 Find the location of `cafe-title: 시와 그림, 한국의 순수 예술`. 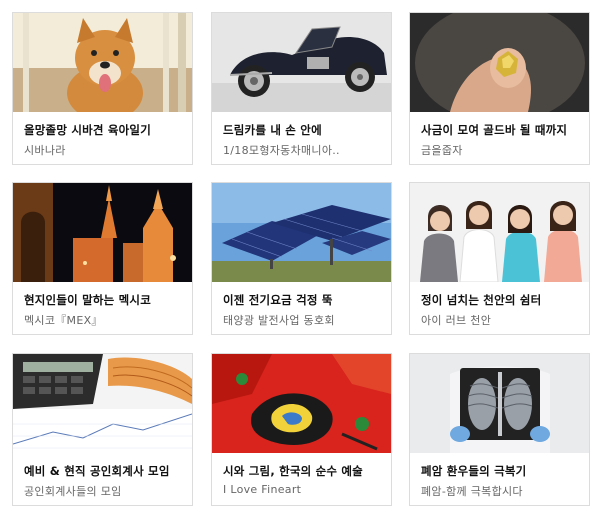

cafe-title: 시와 그림, 한국의 순수 예술 is located at coordinates (305, 471).